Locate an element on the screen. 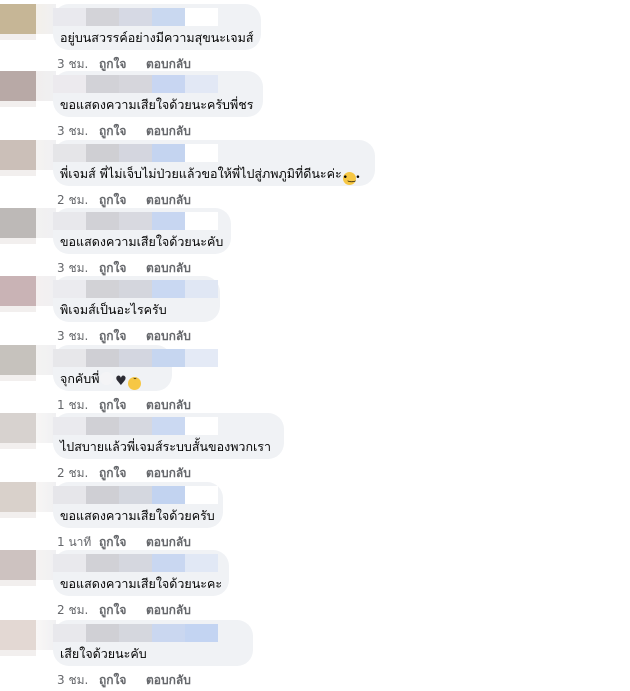 This screenshot has width=630, height=691. comment-text-content: ขอแสดงความเสียใจด้วยครับ is located at coordinates (137, 515).